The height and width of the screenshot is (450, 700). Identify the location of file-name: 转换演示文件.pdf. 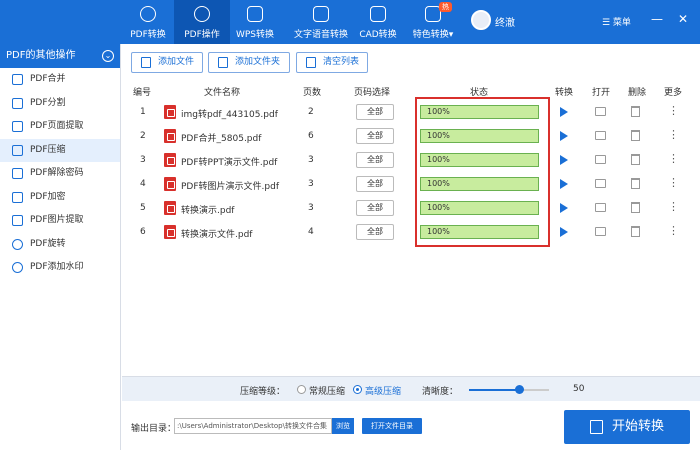
(217, 235).